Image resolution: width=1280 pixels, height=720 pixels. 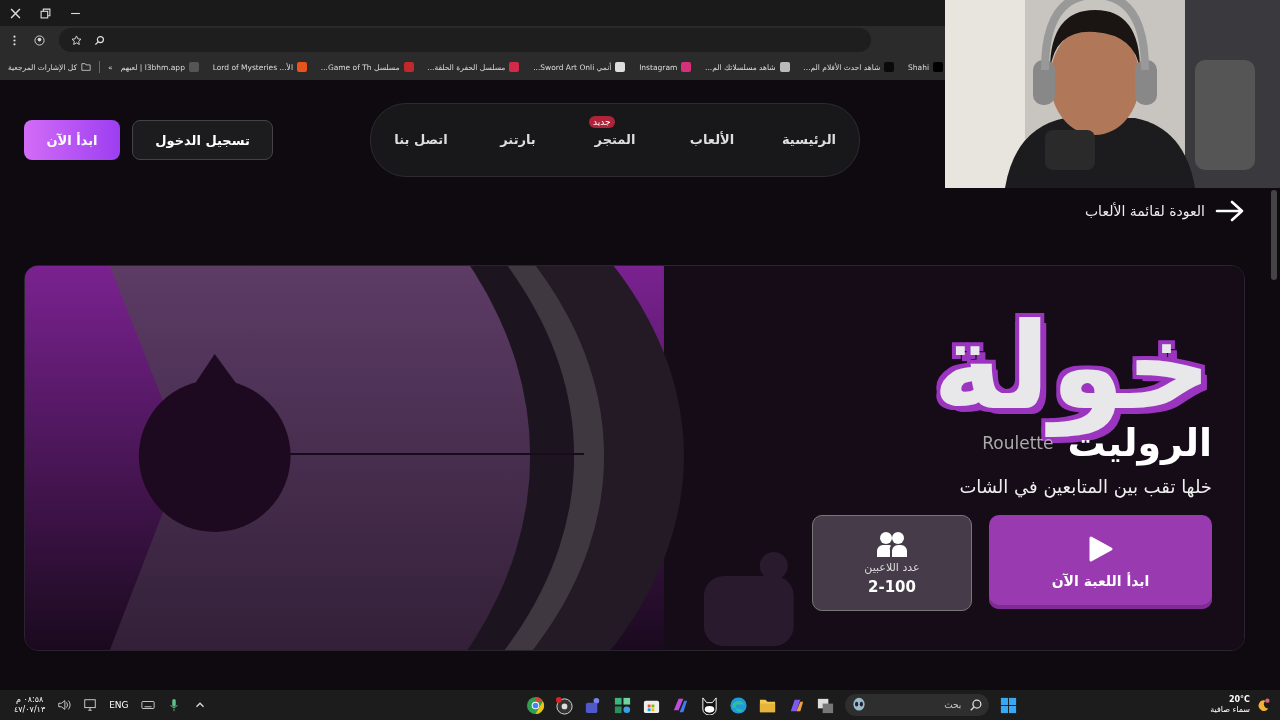 I want to click on players-label: عدد اللاعبين, so click(x=892, y=567).